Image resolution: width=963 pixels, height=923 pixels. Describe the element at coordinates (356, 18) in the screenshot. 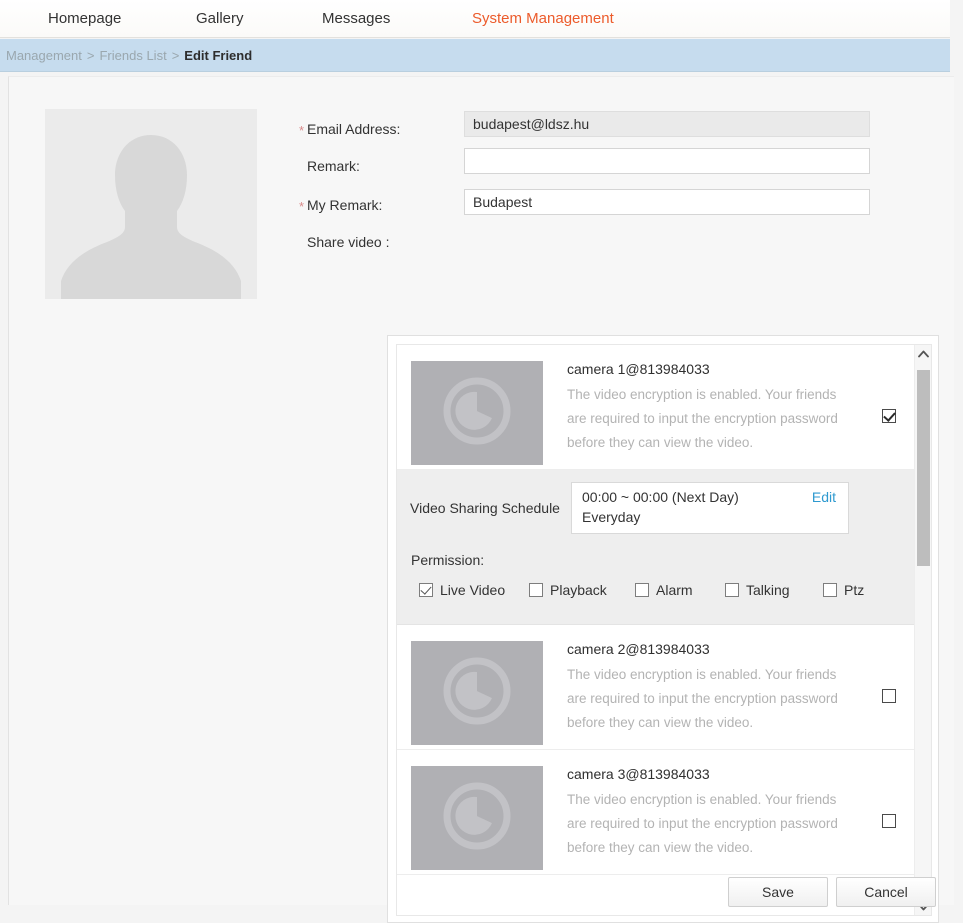

I see `nav-item-messages: Messages` at that location.